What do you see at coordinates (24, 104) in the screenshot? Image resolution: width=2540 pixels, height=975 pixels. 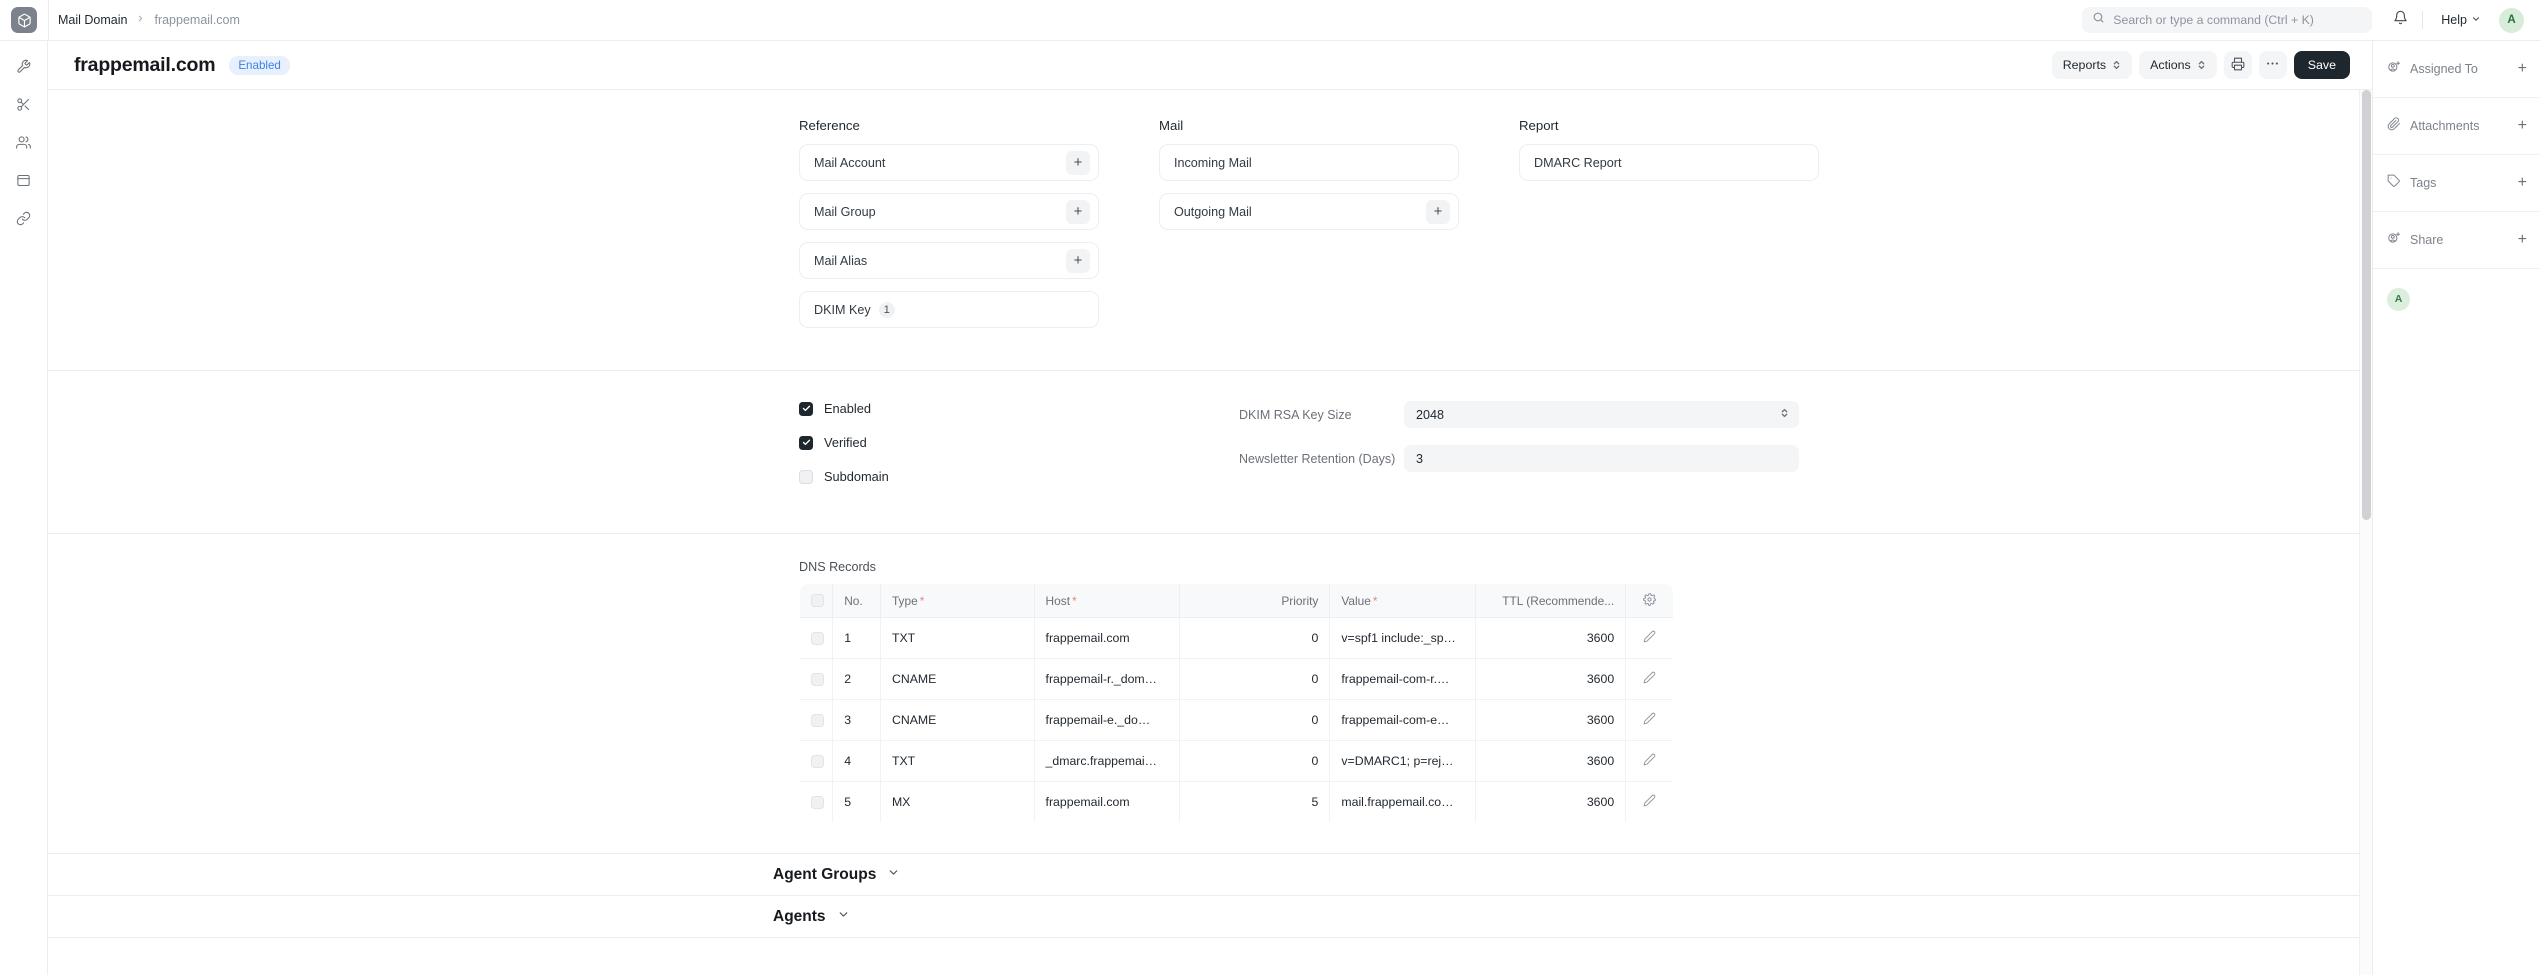 I see `scissors-icon` at bounding box center [24, 104].